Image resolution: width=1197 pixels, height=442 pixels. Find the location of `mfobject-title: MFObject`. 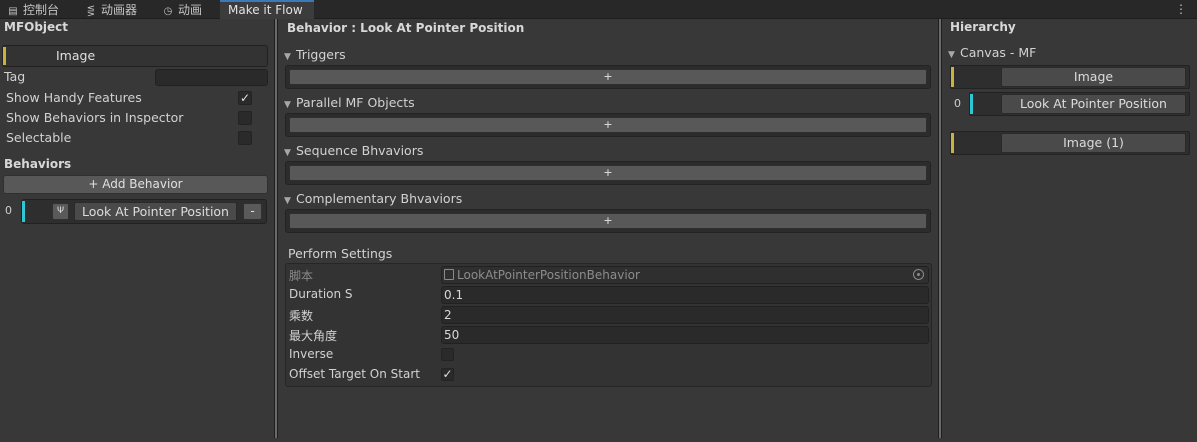

mfobject-title: MFObject is located at coordinates (36, 27).